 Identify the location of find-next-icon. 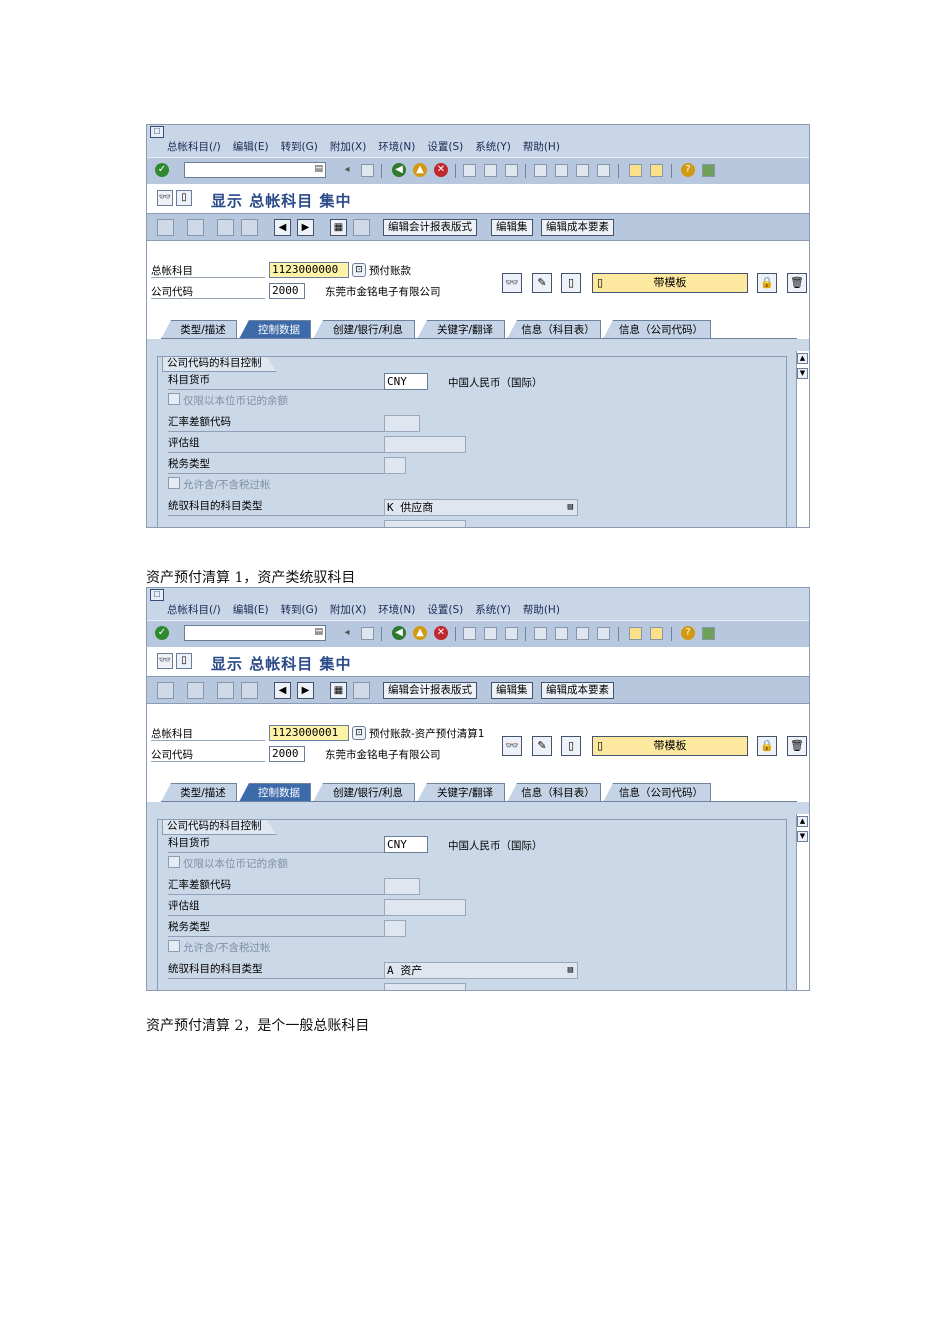
(511, 633).